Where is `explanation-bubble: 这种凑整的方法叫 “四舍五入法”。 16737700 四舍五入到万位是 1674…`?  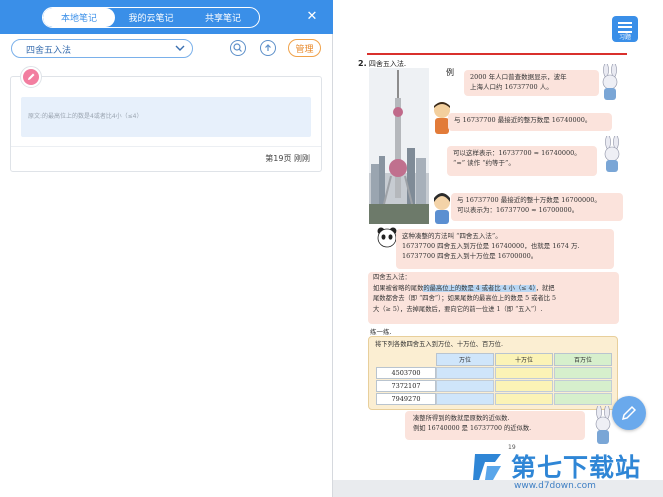 explanation-bubble: 这种凑整的方法叫 “四舍五入法”。 16737700 四舍五入到万位是 1674… is located at coordinates (505, 249).